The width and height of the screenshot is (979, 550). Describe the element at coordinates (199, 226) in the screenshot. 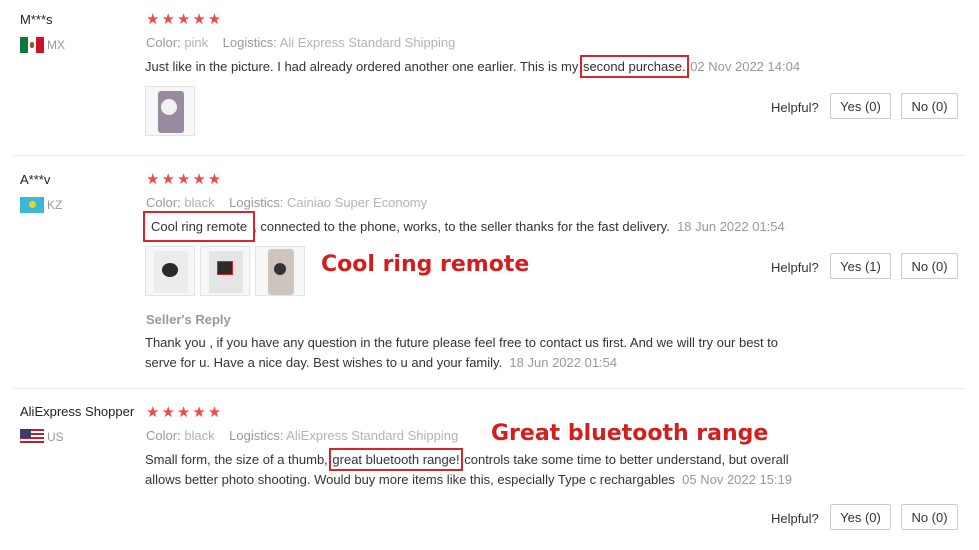

I see `highlight-box: Cool ring remote` at that location.